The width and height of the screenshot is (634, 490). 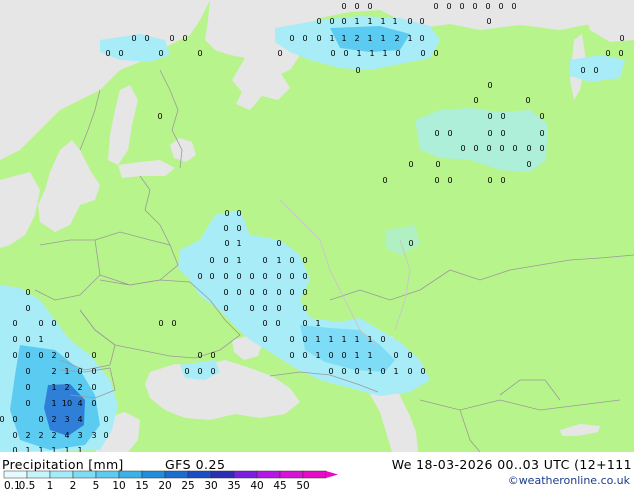 What do you see at coordinates (79, 419) in the screenshot?
I see `precip-value-label: 4` at bounding box center [79, 419].